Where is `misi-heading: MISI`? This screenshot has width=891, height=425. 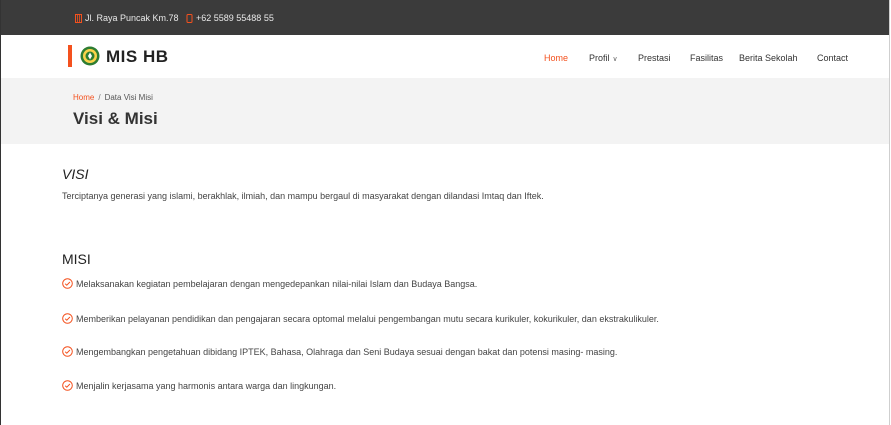
misi-heading: MISI is located at coordinates (76, 259).